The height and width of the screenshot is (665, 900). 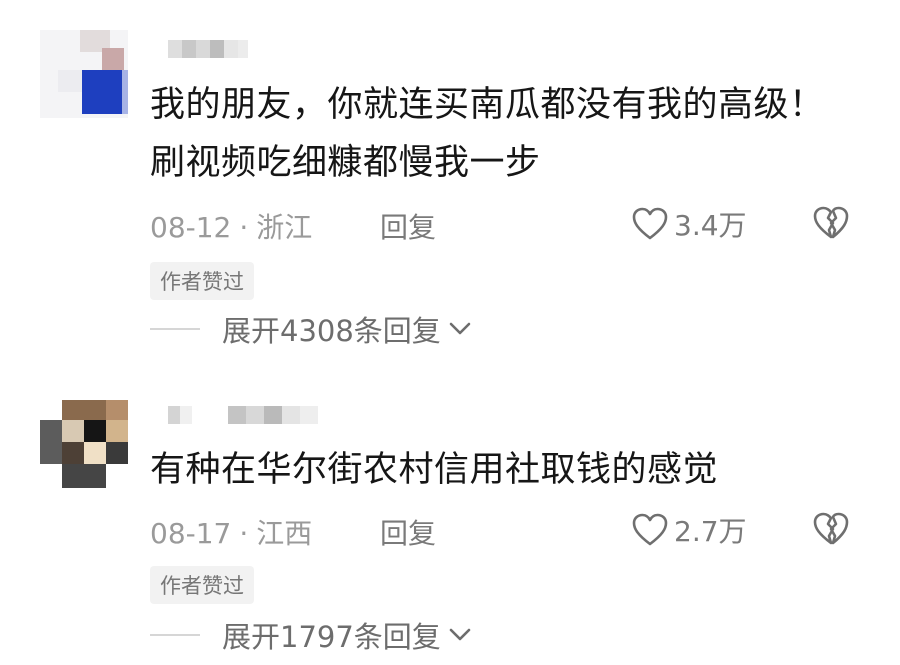 I want to click on like-count: 2.7万, so click(x=710, y=531).